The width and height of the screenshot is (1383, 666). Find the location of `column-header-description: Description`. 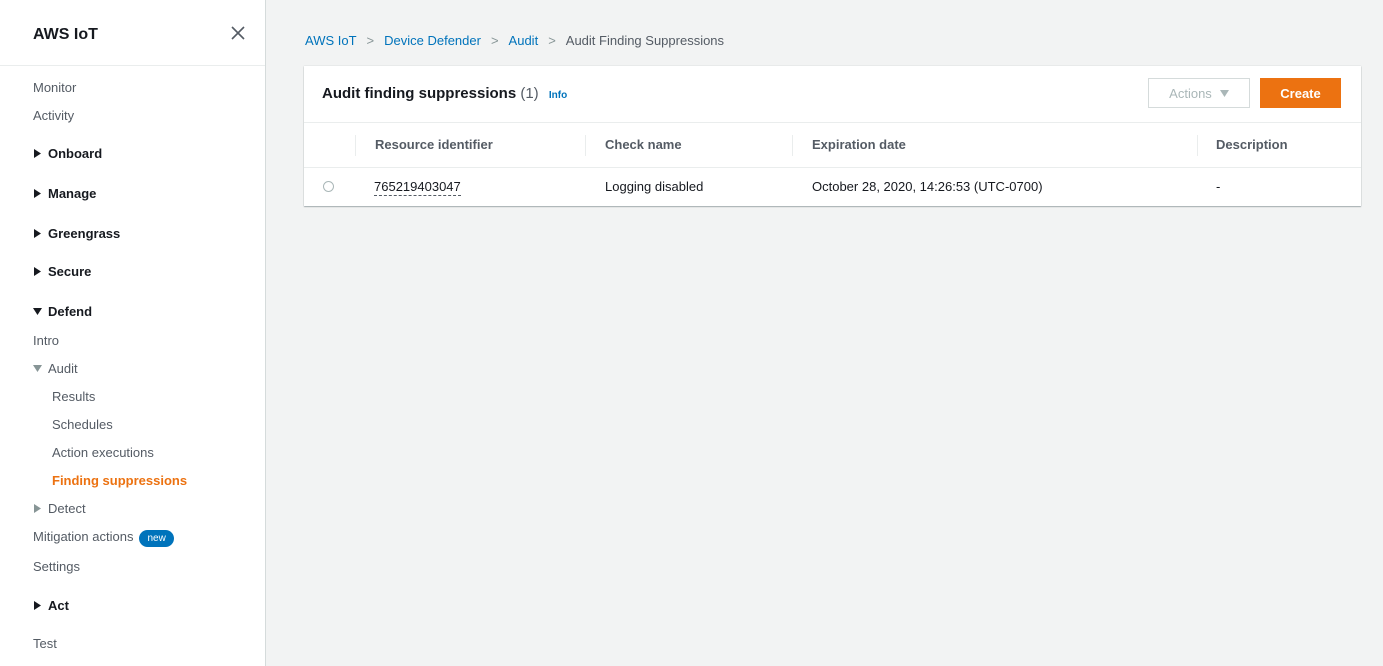

column-header-description: Description is located at coordinates (1252, 144).